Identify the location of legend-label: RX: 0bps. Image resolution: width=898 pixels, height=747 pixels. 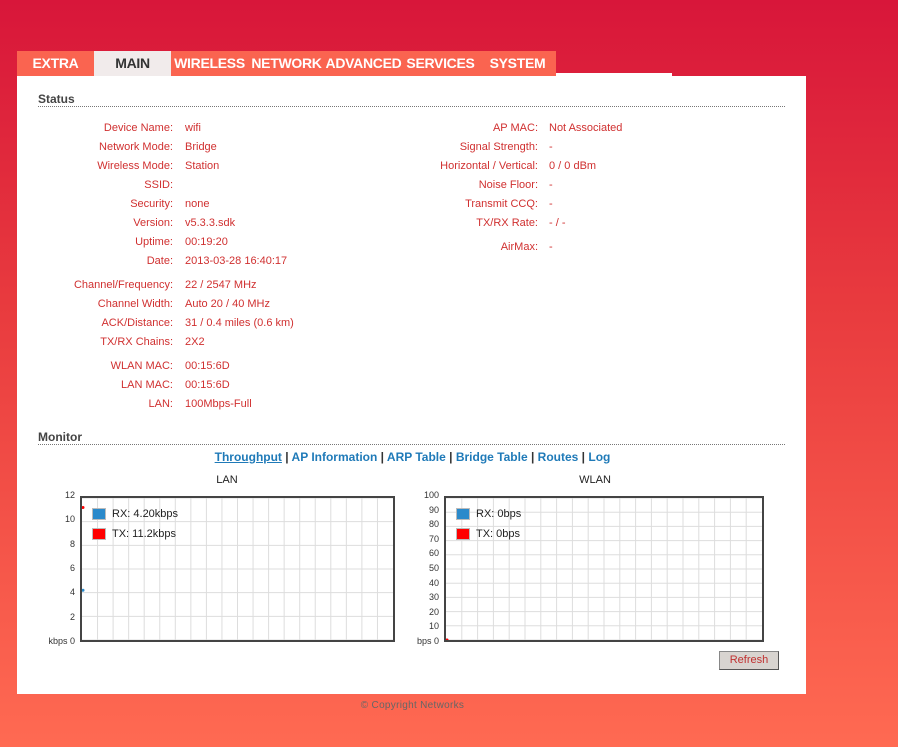
(499, 514).